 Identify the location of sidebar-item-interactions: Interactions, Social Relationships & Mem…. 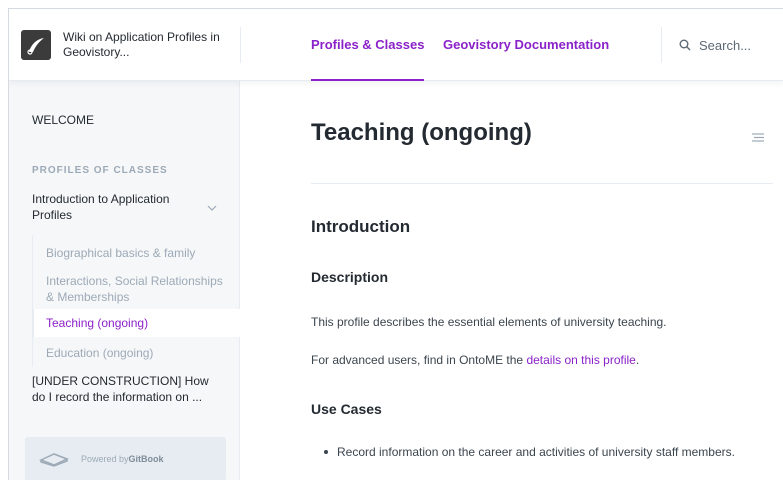
(138, 289).